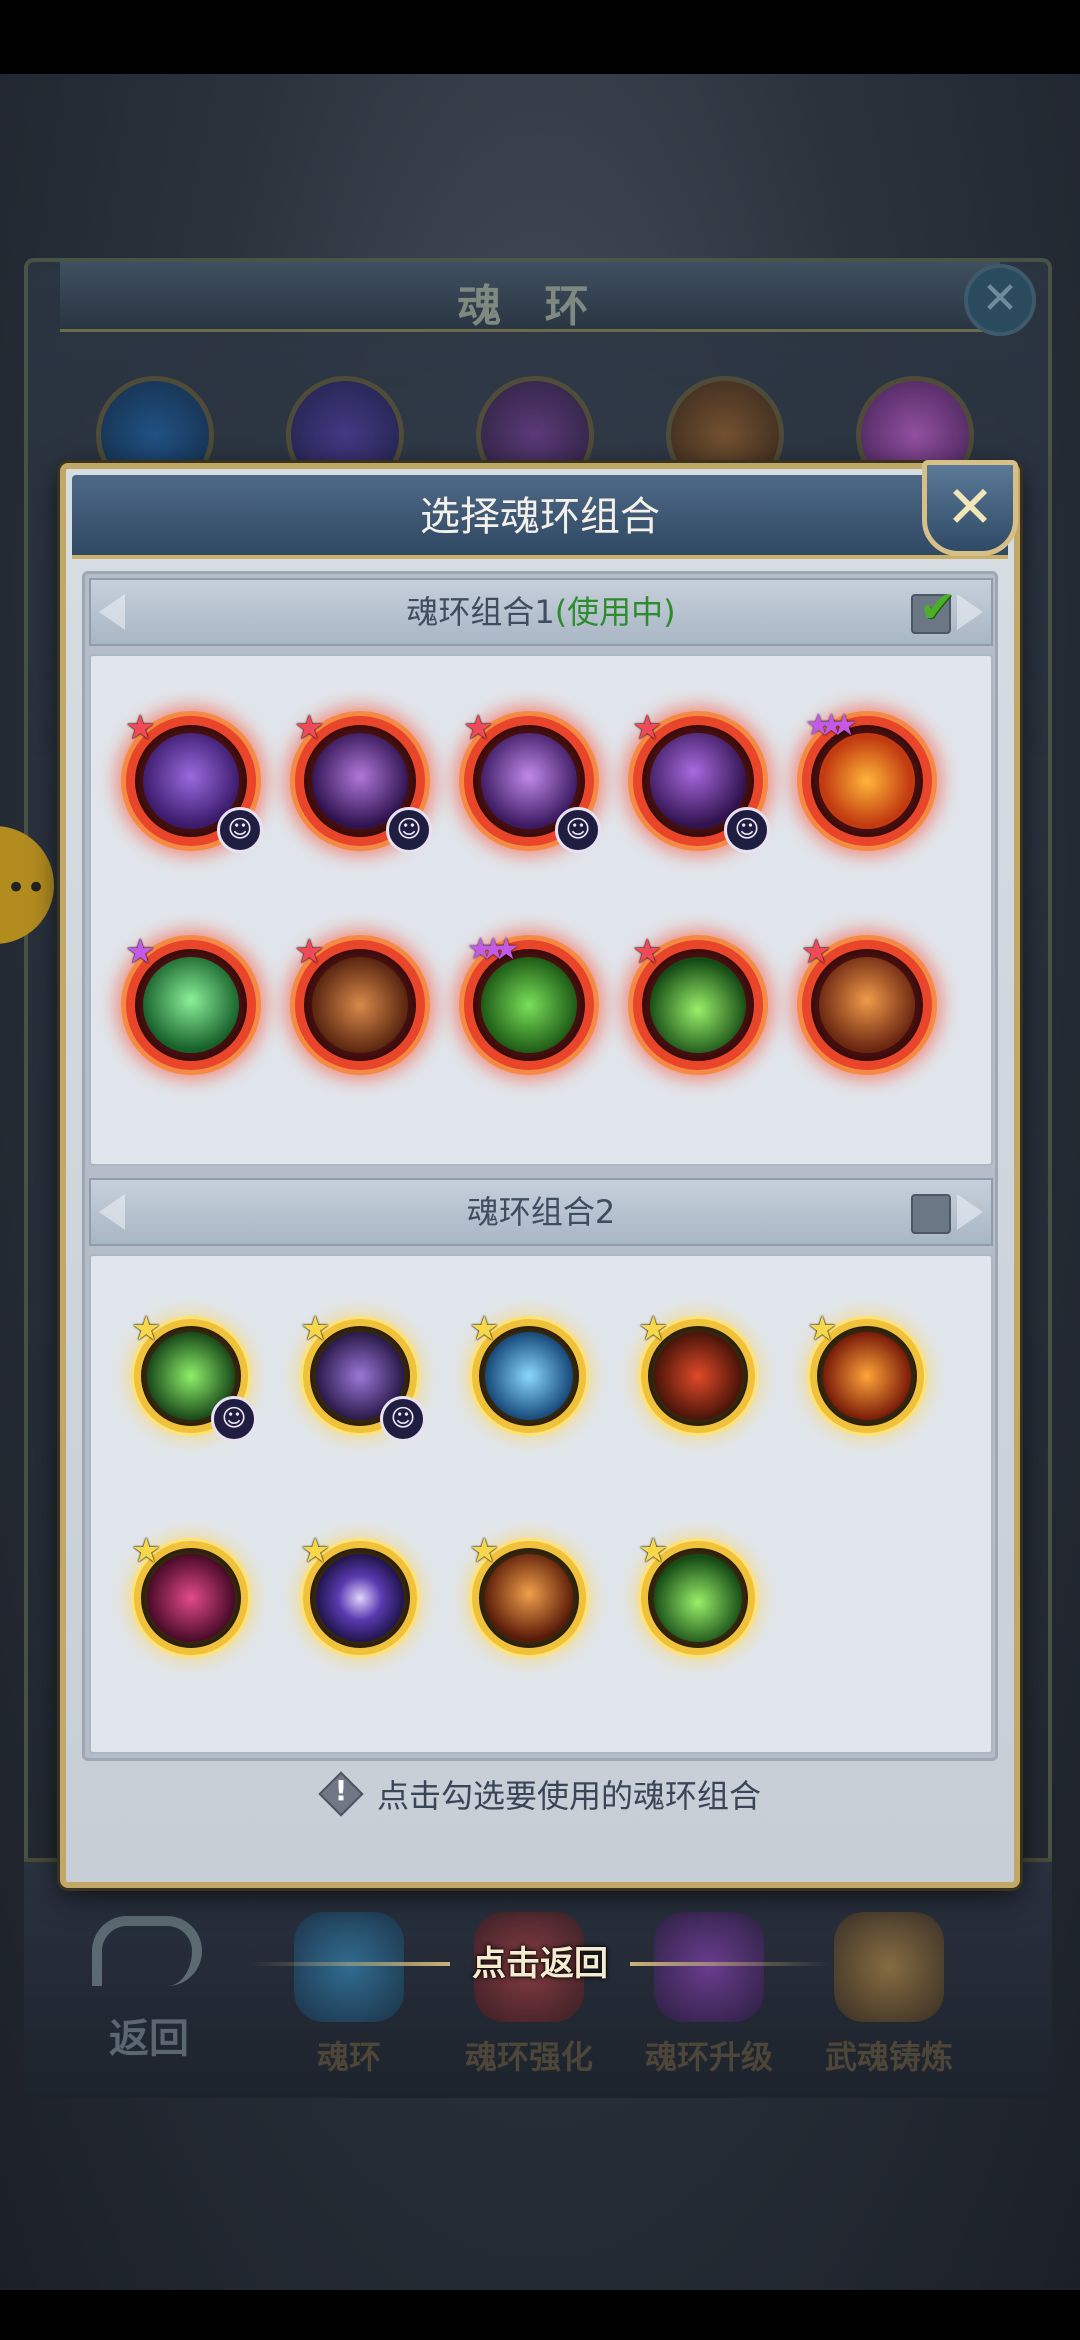 The image size is (1080, 2340). I want to click on purple-spirit-icon: ★ ☺, so click(532, 782).